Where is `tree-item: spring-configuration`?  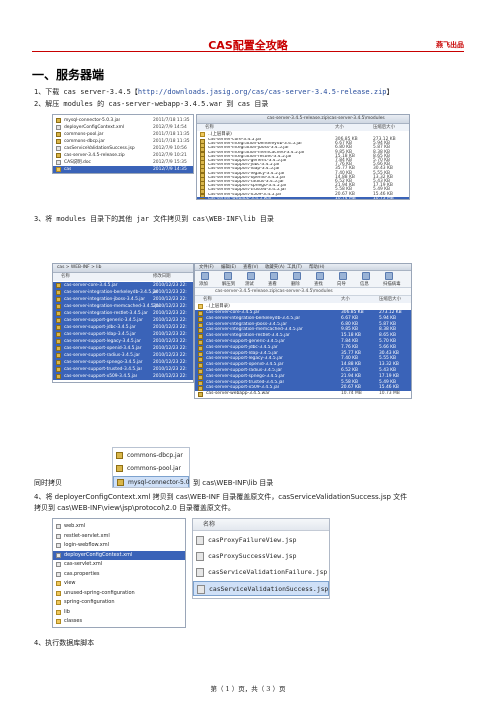 tree-item: spring-configuration is located at coordinates (119, 602).